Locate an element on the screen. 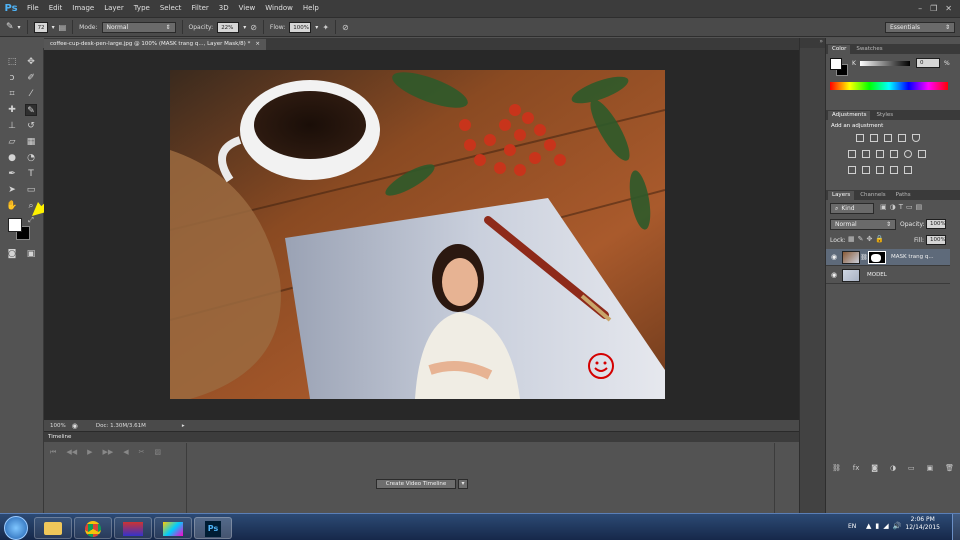 The height and width of the screenshot is (540, 960). fill-field: 100% is located at coordinates (936, 240).